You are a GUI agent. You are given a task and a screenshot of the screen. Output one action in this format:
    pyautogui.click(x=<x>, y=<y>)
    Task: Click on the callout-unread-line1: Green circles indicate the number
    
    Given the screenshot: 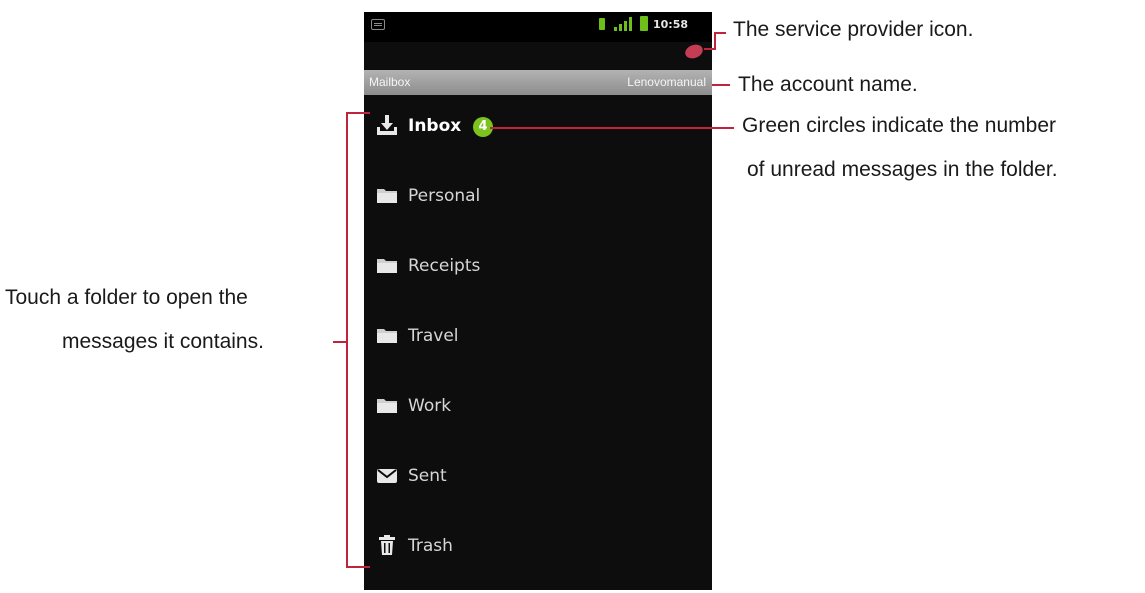 What is the action you would take?
    pyautogui.click(x=899, y=125)
    